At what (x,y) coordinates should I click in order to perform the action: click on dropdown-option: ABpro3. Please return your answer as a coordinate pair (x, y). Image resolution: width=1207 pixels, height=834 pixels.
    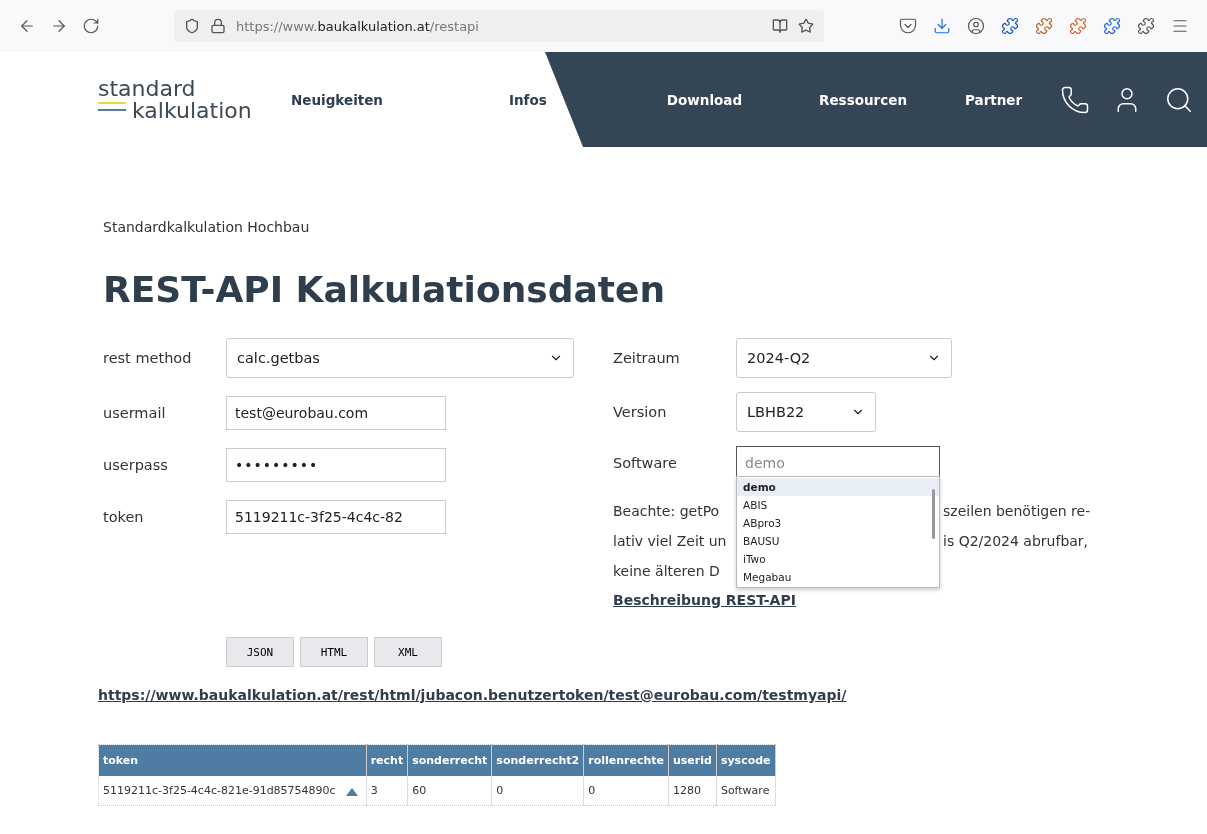
    Looking at the image, I should click on (838, 523).